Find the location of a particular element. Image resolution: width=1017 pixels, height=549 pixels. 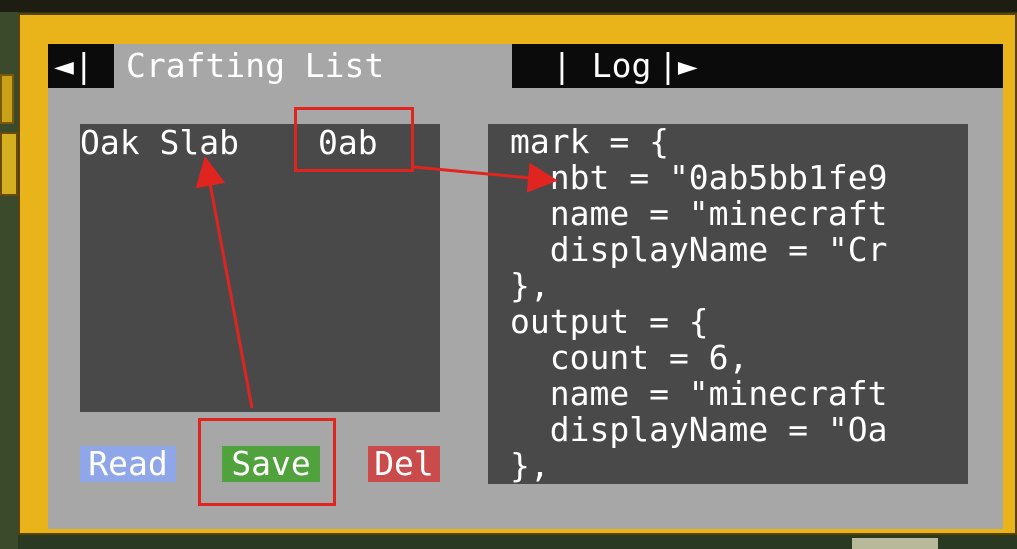

background-world-left is located at coordinates (9, 280).